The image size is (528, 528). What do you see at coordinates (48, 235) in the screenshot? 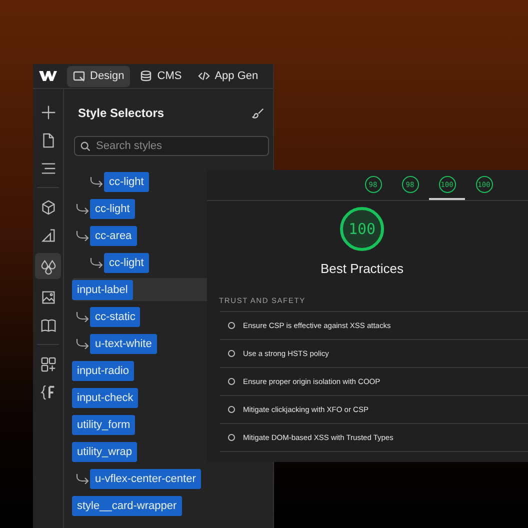
I see `shapes-icon` at bounding box center [48, 235].